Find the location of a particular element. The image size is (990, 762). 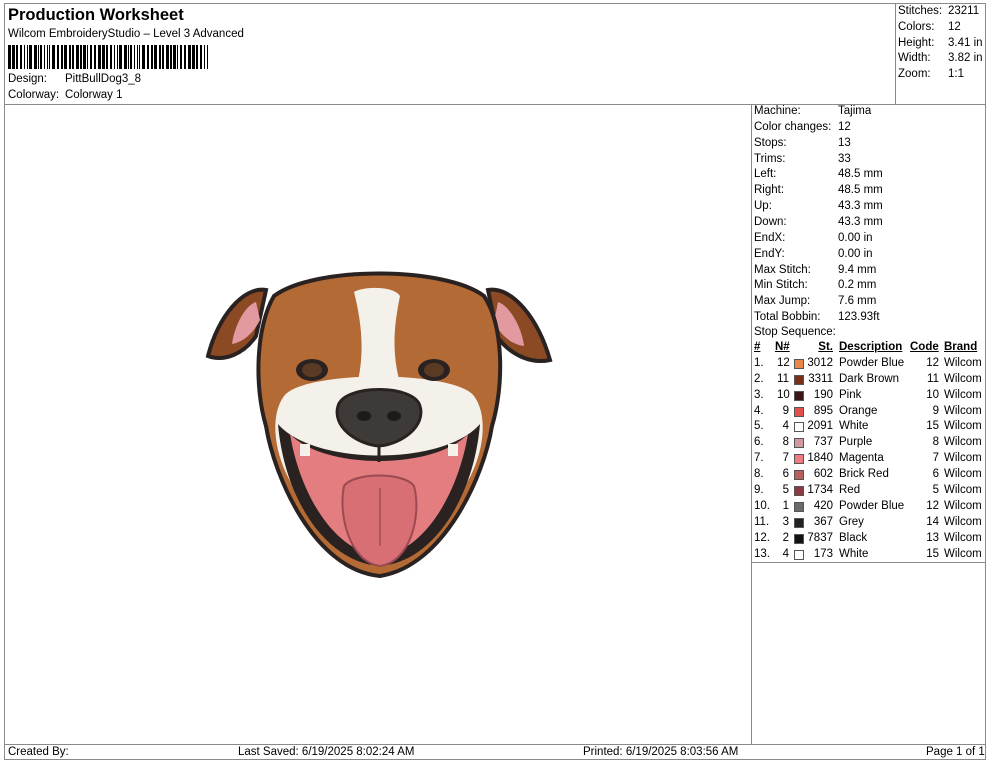

table-row: 6. 8 737 Purple 8 Wilcom is located at coordinates (868, 444).